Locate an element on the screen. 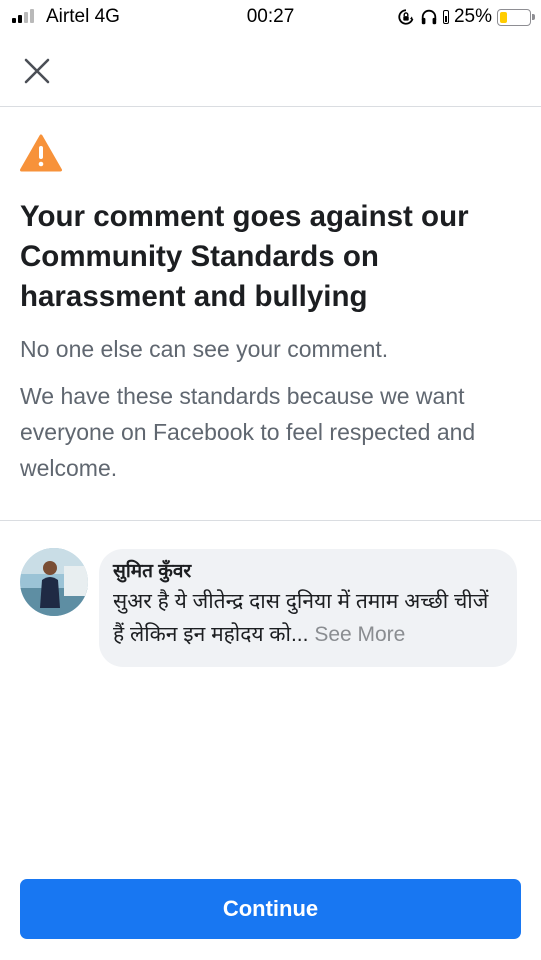 The image size is (541, 960). charging-indicator-icon is located at coordinates (445, 17).